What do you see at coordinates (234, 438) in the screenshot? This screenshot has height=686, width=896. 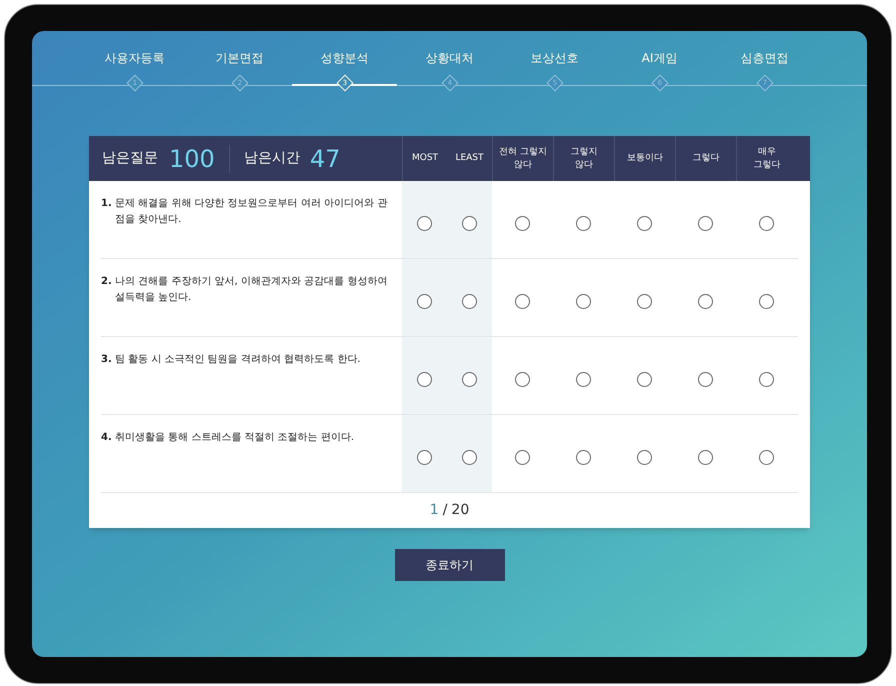 I see `question-text: 취미생활을 통해 스트레스를 적절히 조절하는 편이다.` at bounding box center [234, 438].